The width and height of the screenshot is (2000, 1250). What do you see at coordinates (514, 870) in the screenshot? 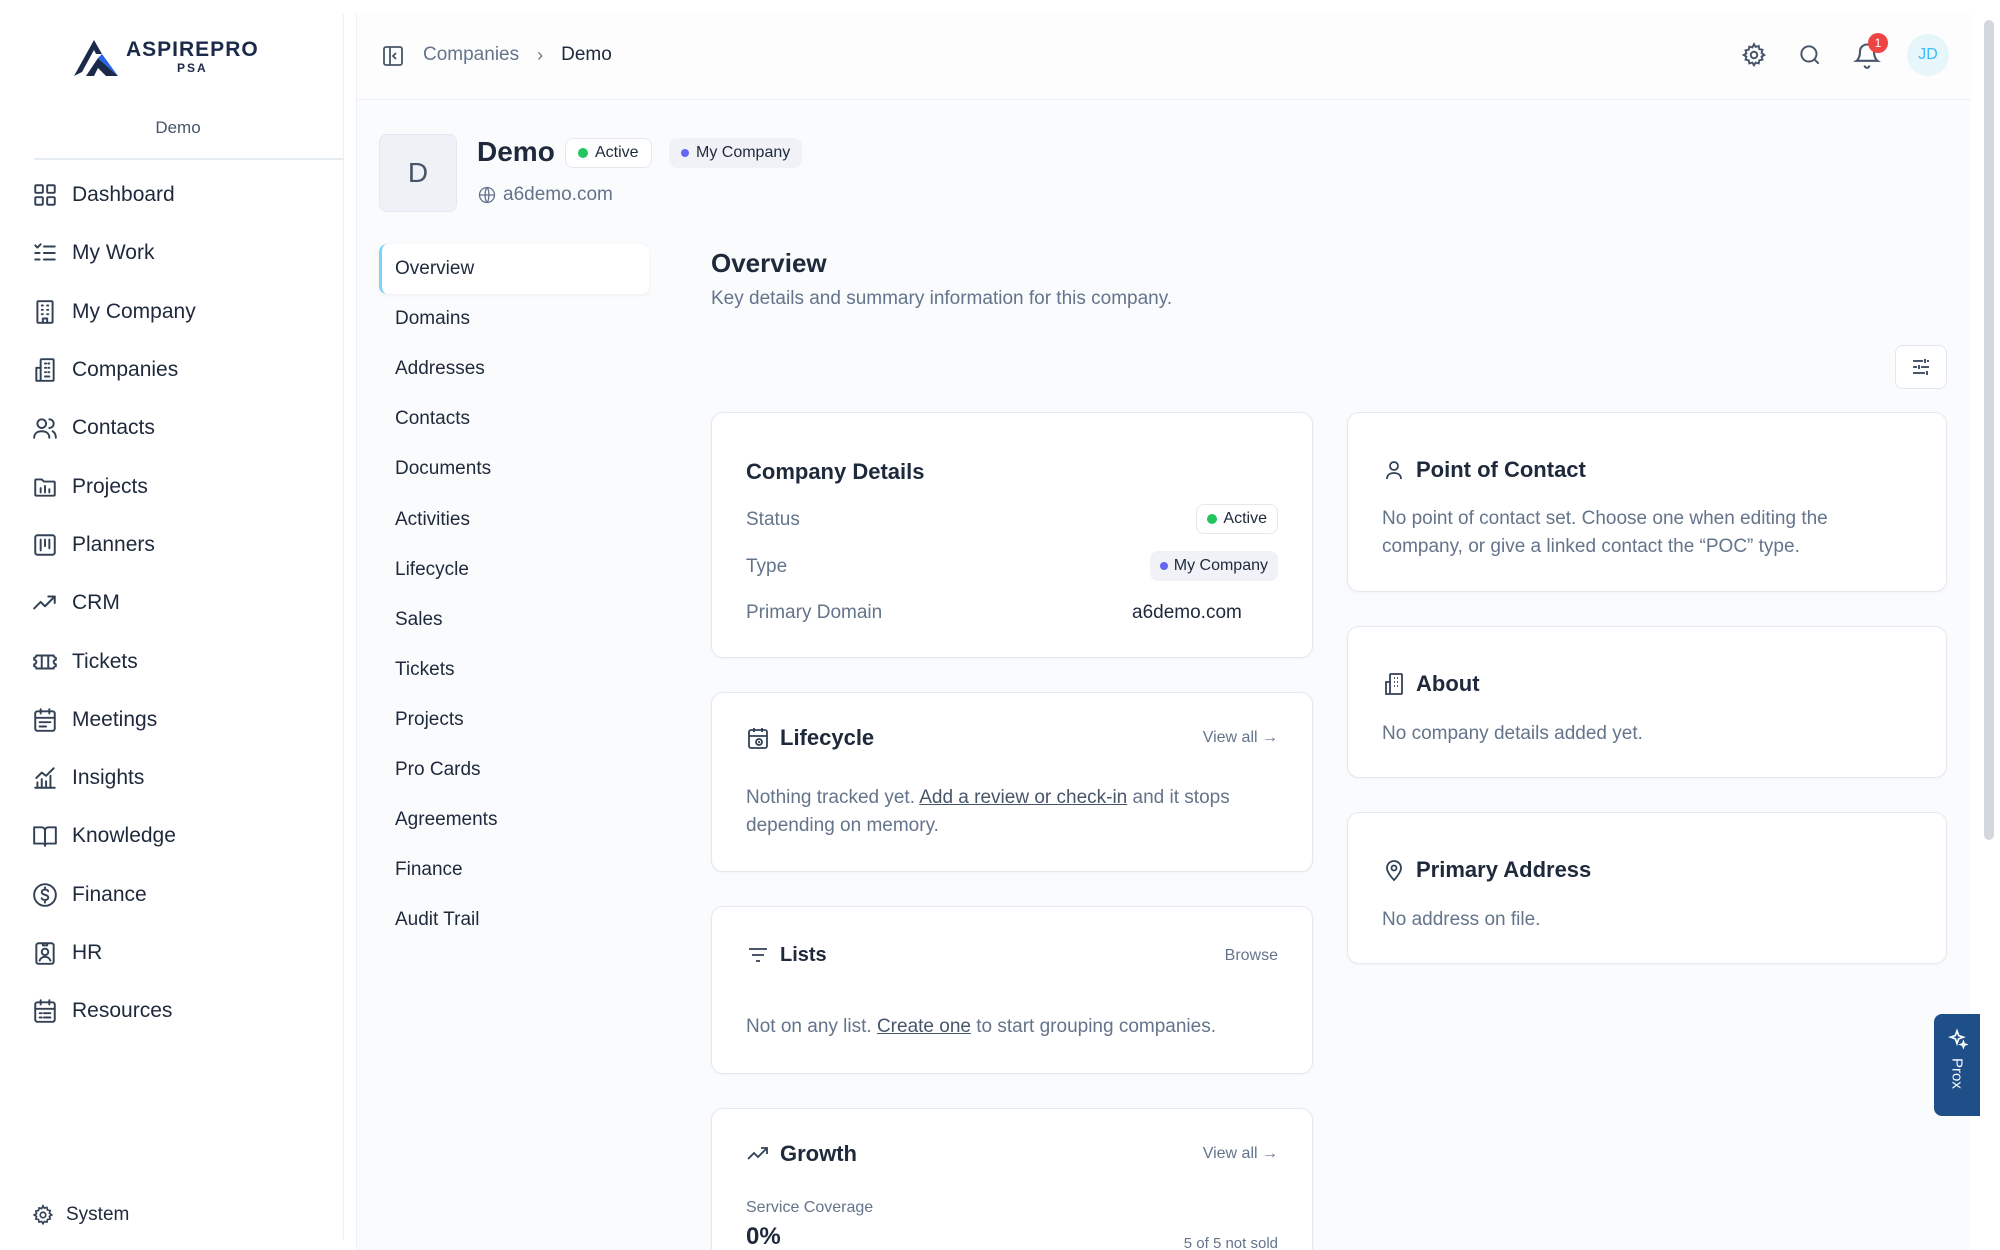
I see `tab-finance: Finance` at bounding box center [514, 870].